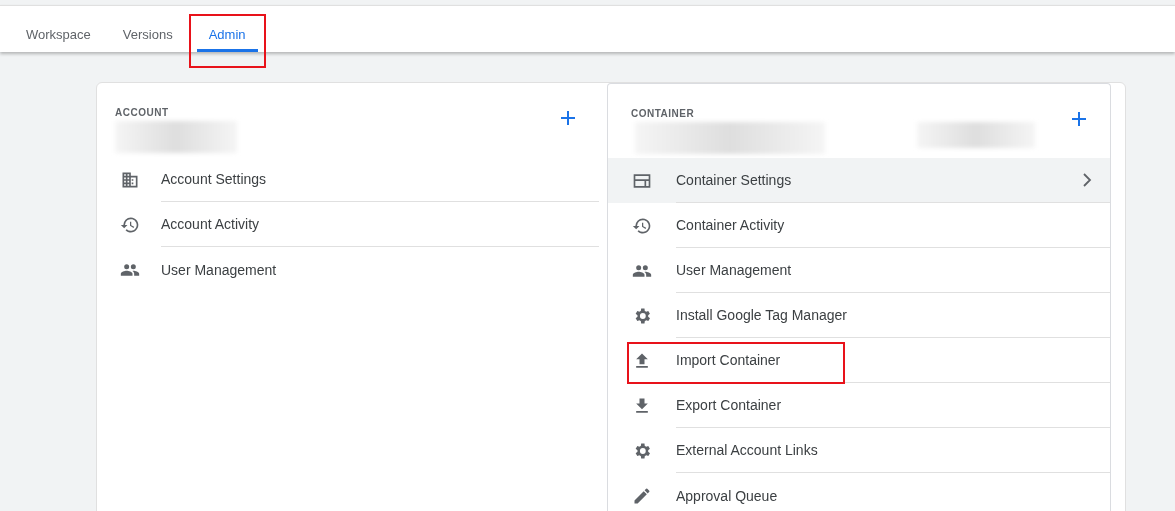 Image resolution: width=1175 pixels, height=511 pixels. Describe the element at coordinates (348, 224) in the screenshot. I see `menu-item: Account Activity` at that location.